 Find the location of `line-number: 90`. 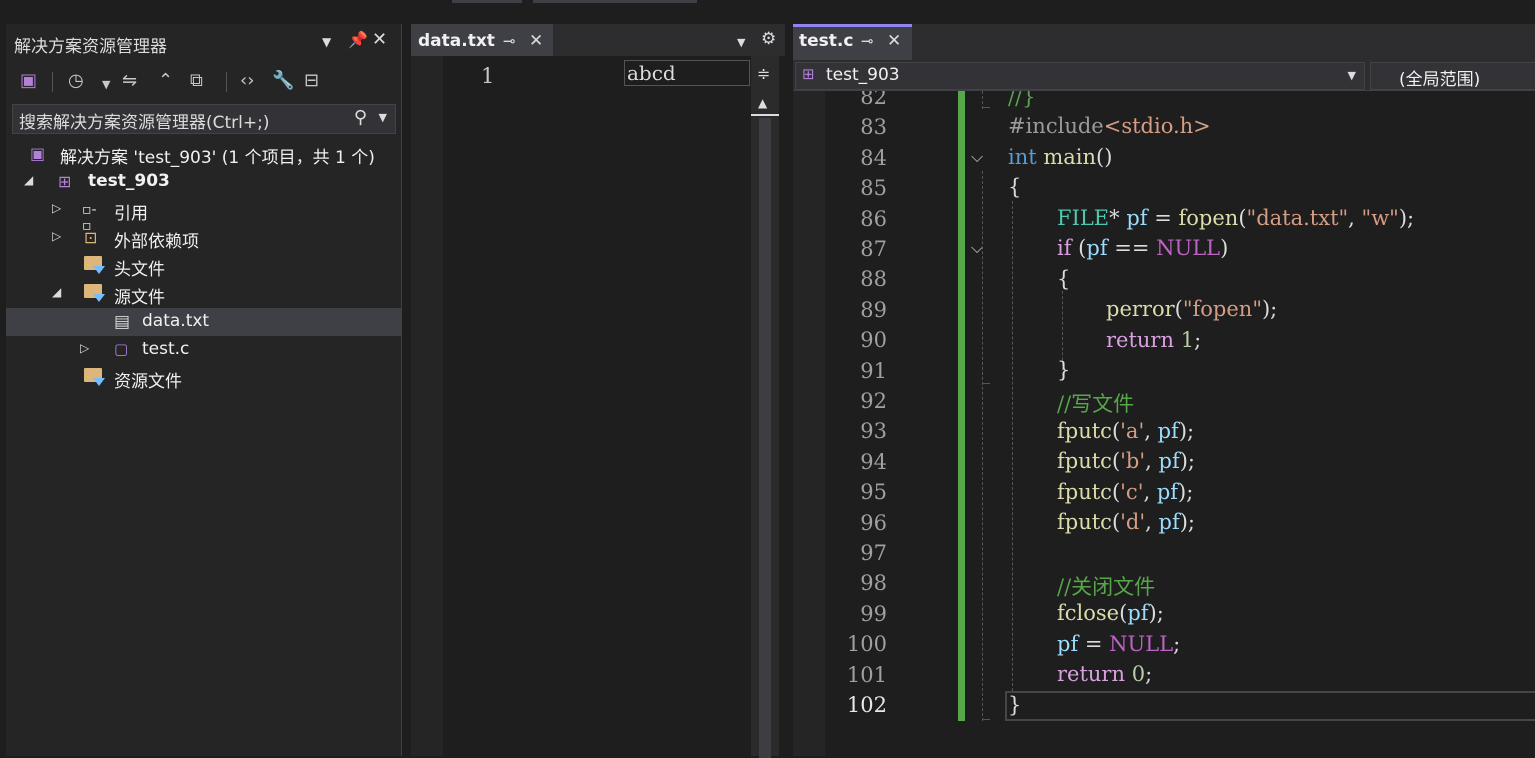

line-number: 90 is located at coordinates (873, 340).